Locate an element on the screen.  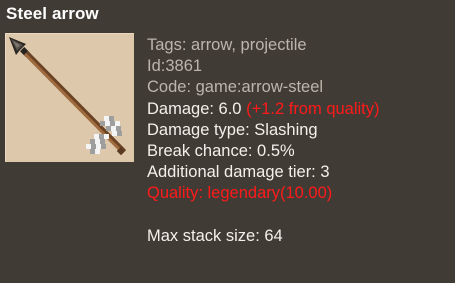
code-line: Code: game:arrow-steel is located at coordinates (235, 87).